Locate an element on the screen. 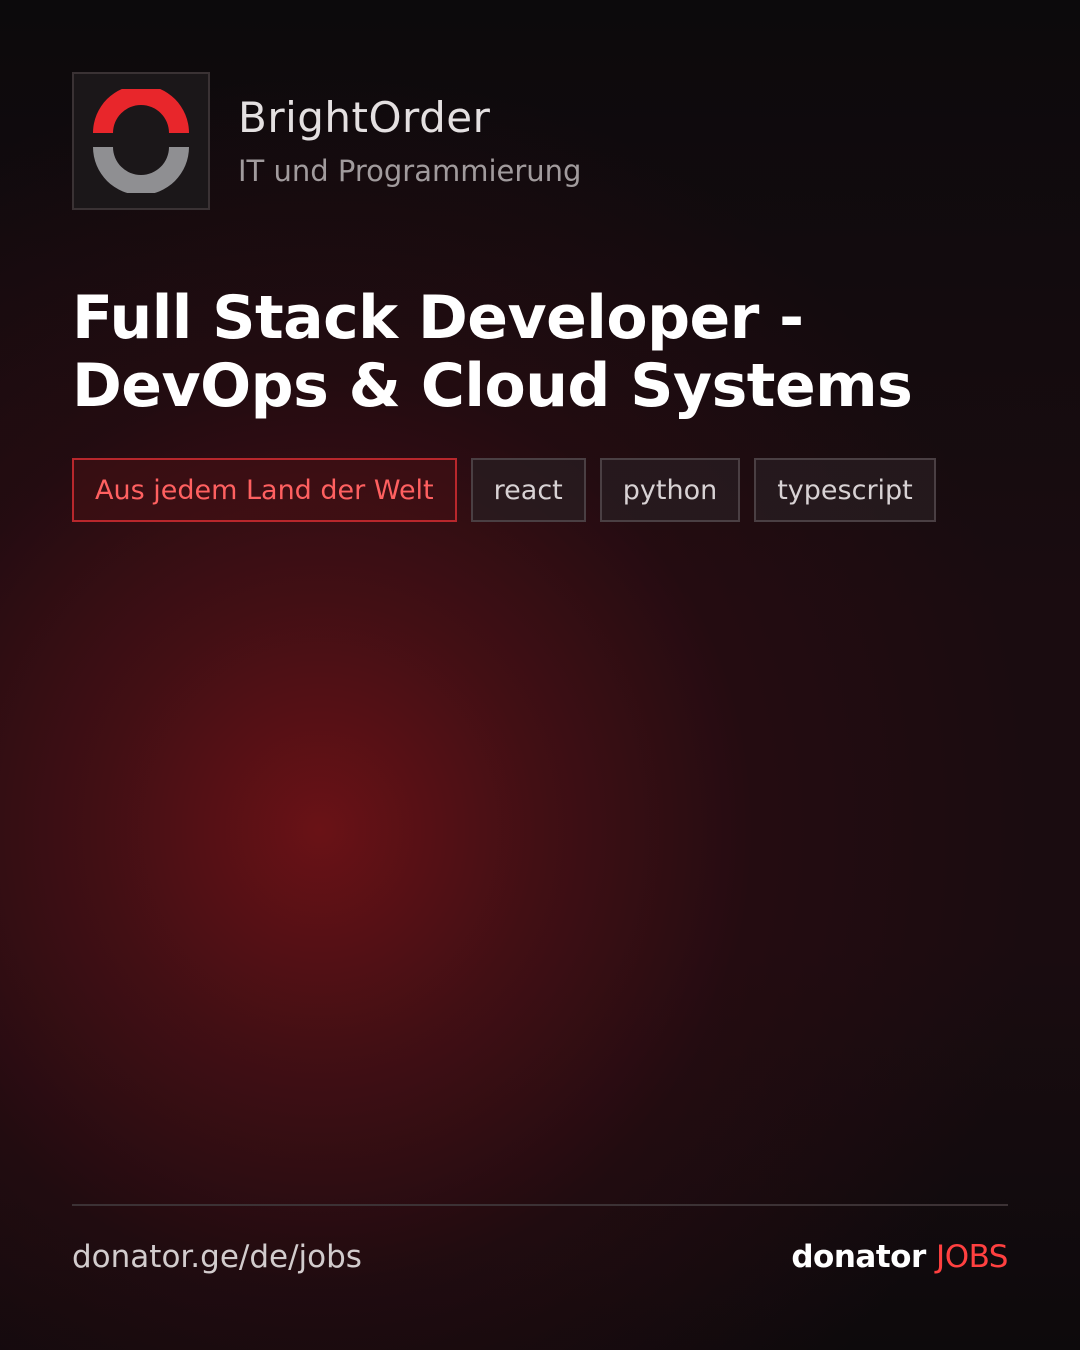  company-category: IT und Programmierung is located at coordinates (410, 170).